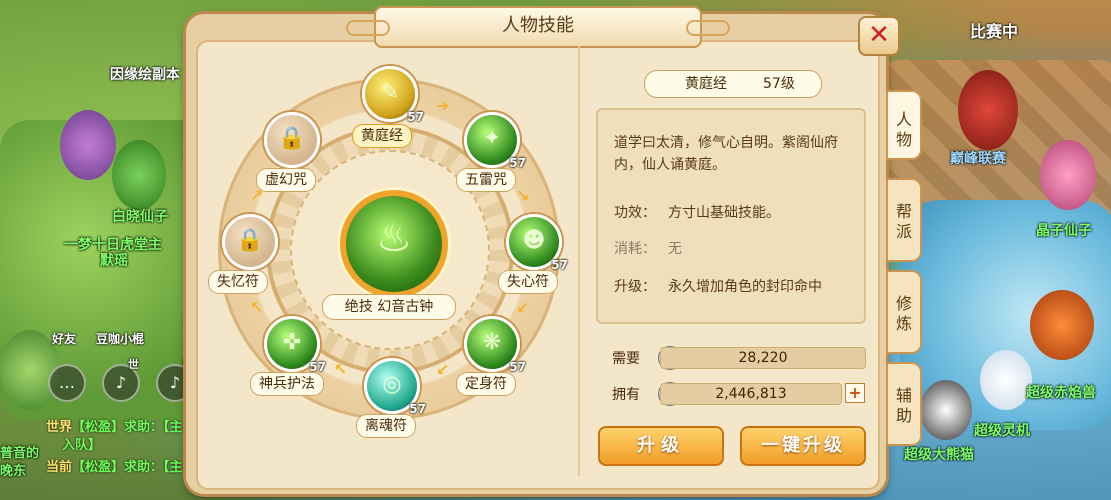 The height and width of the screenshot is (500, 1111). Describe the element at coordinates (626, 395) in the screenshot. I see `cost-own-label: 拥有` at that location.